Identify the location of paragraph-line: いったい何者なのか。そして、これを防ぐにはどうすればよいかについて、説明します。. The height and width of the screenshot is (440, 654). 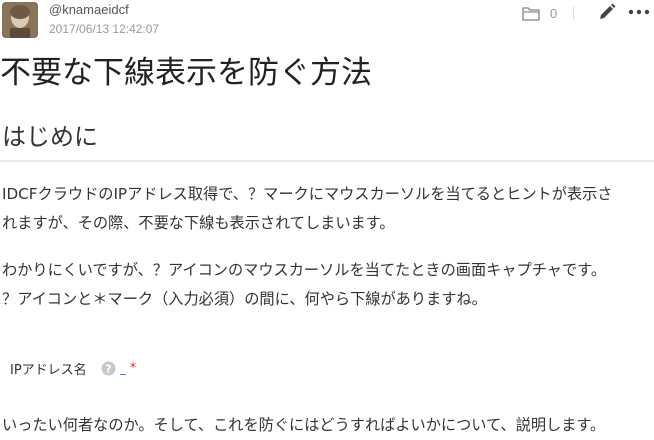
(304, 425).